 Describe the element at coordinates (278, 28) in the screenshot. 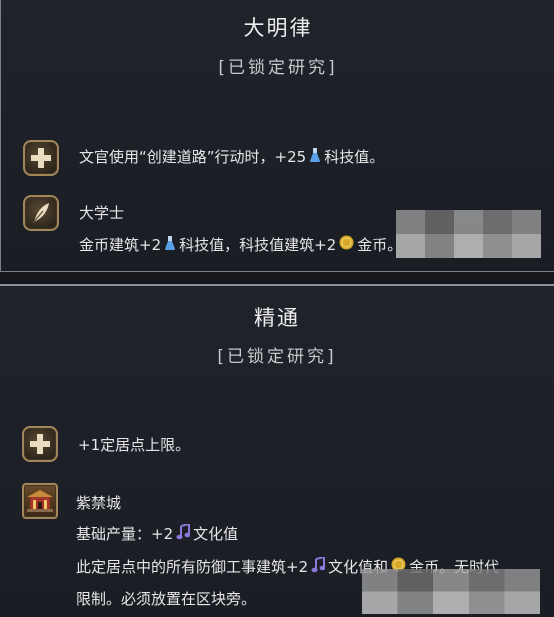

I see `card-title: 大明律` at that location.